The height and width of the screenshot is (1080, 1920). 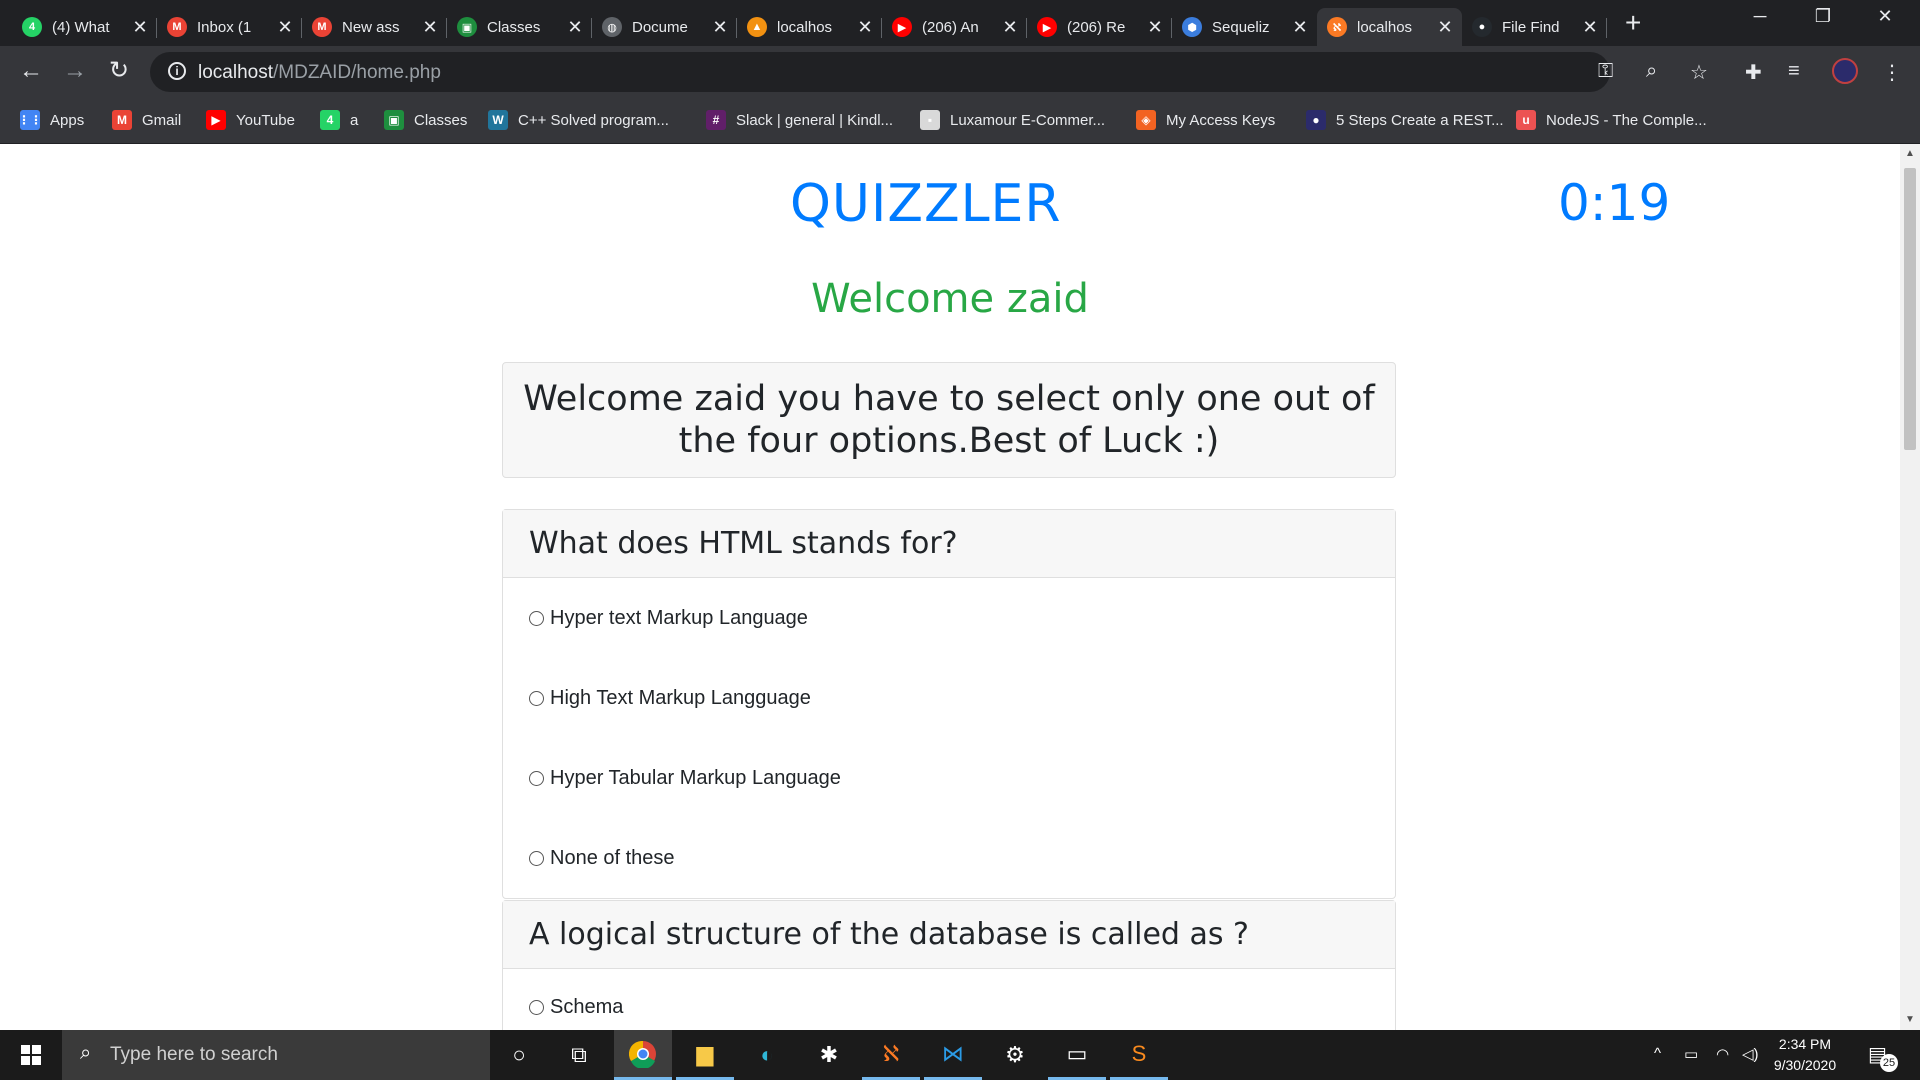 What do you see at coordinates (953, 1055) in the screenshot?
I see `vscode-icon: ⋈` at bounding box center [953, 1055].